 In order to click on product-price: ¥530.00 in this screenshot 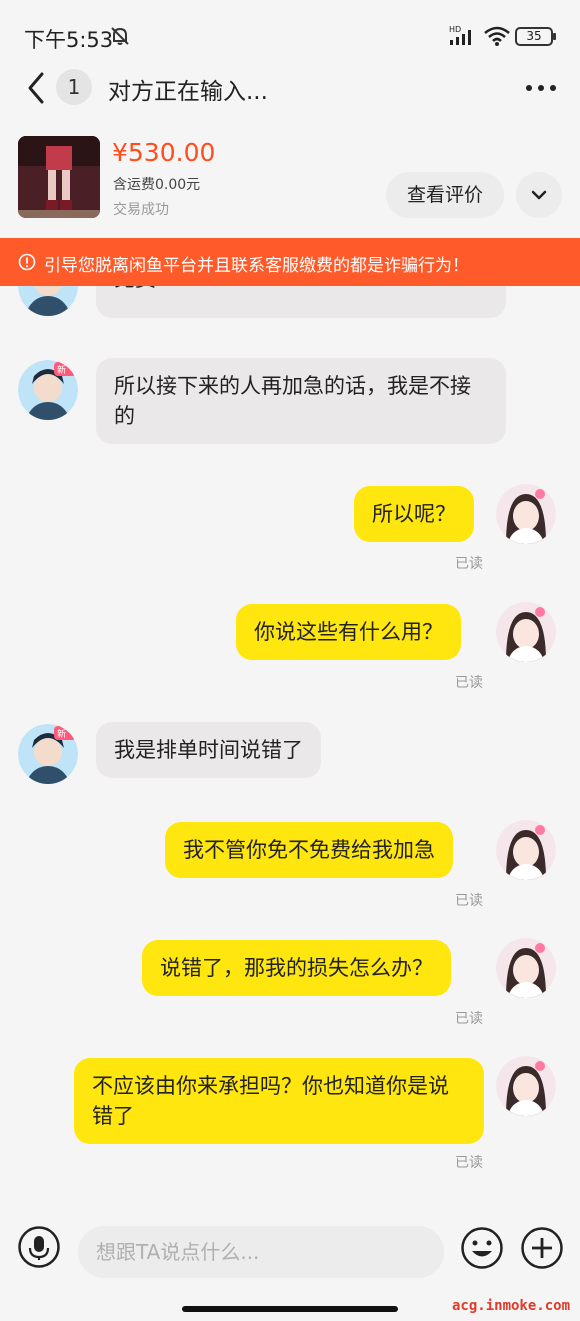, I will do `click(164, 152)`.